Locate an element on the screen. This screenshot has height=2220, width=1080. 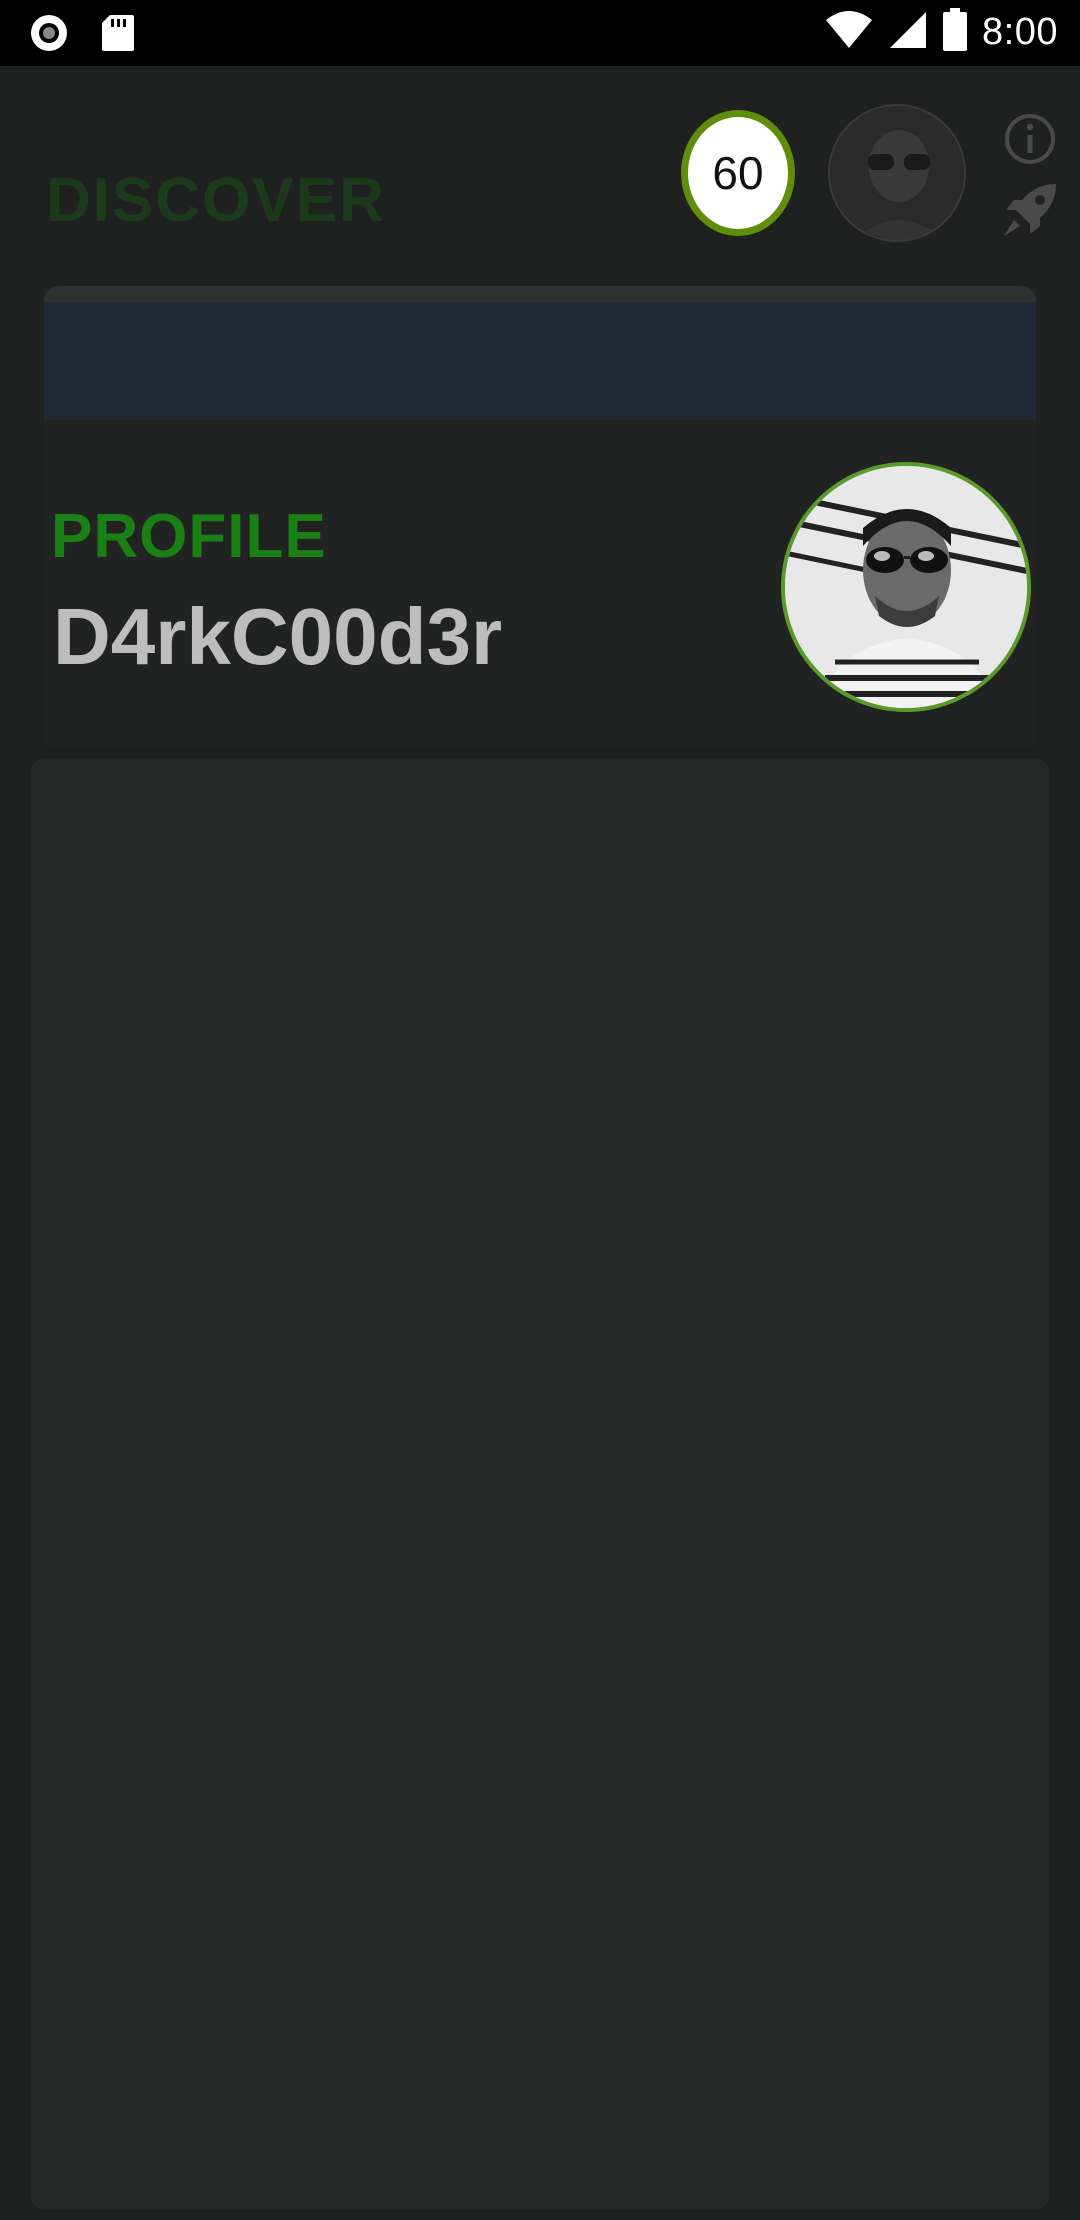
info-icon is located at coordinates (1030, 139).